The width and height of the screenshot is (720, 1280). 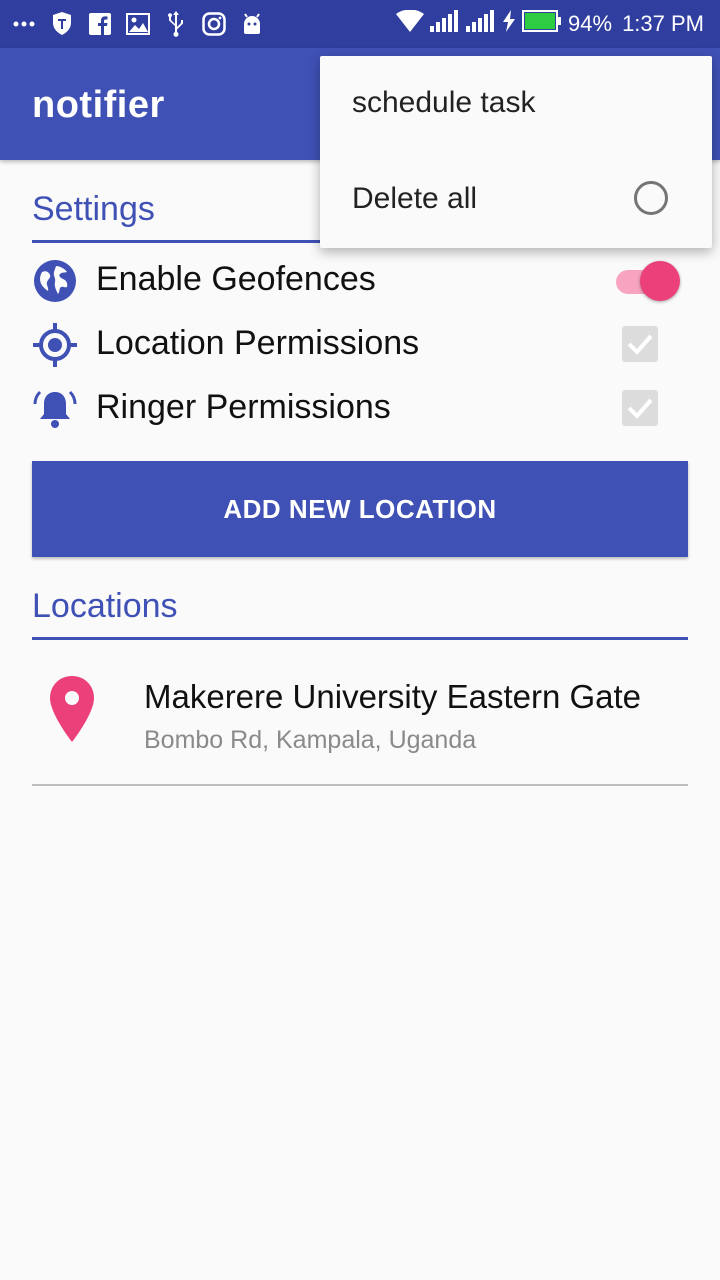 What do you see at coordinates (72, 709) in the screenshot?
I see `map-pin-icon` at bounding box center [72, 709].